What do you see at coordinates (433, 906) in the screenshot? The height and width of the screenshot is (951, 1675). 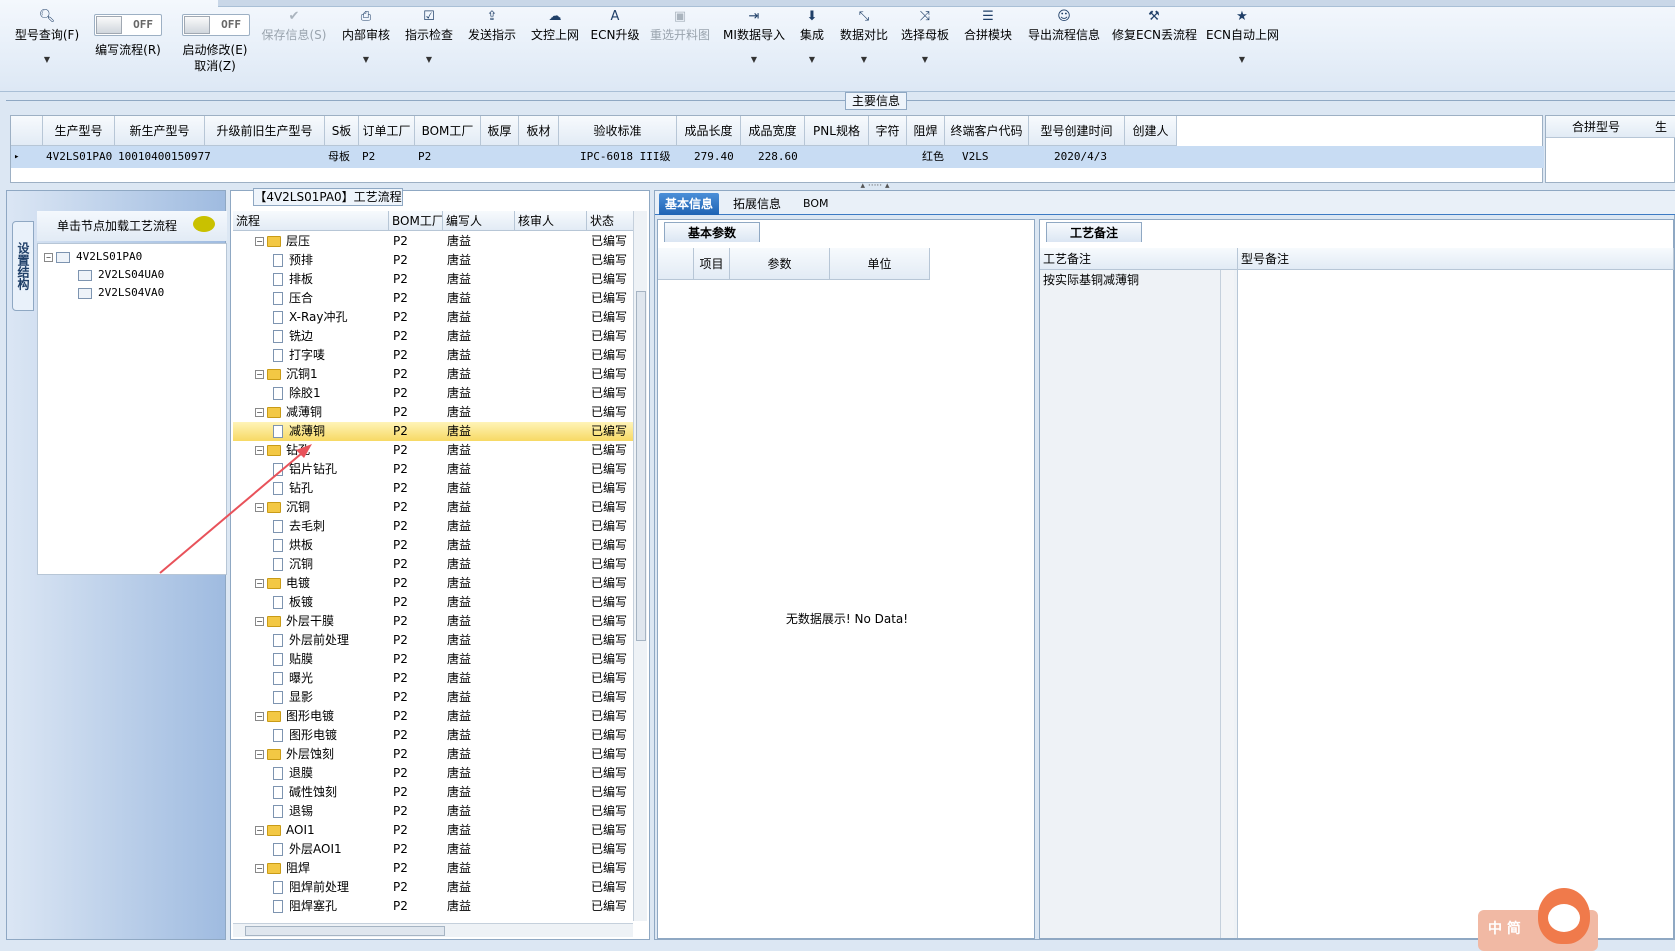 I see `process-row: 阻焊塞孔 P2 唐益 已编写` at bounding box center [433, 906].